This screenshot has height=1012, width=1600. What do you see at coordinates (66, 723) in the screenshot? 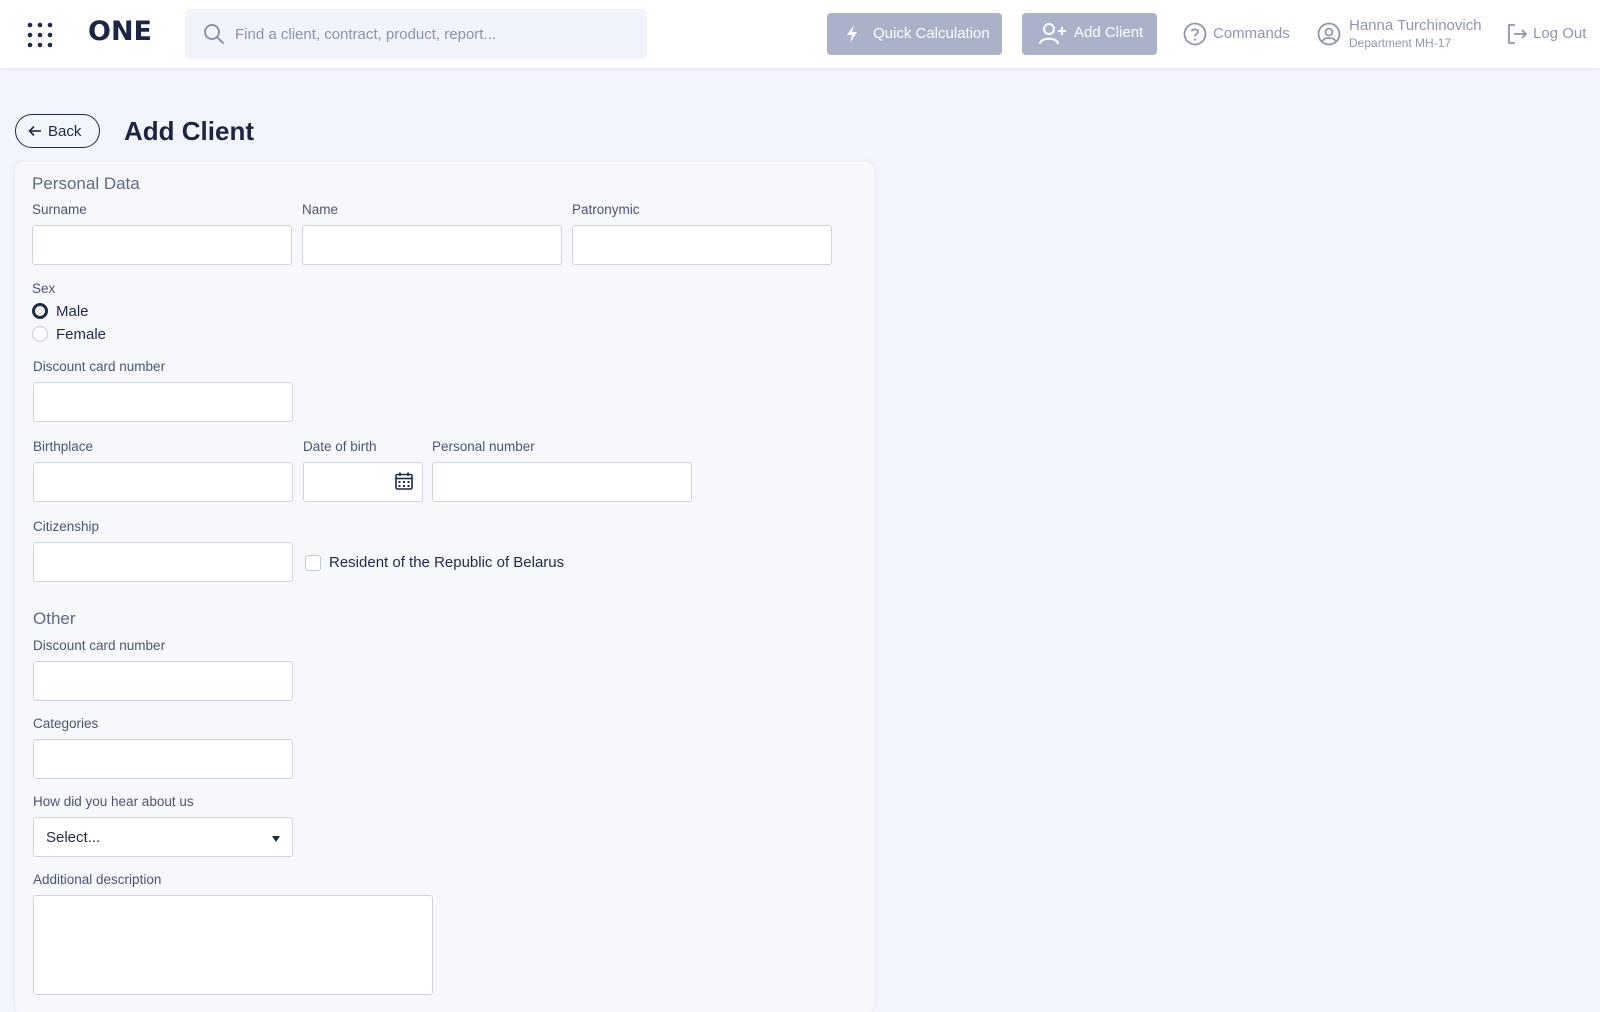
I see `categories-label: Categories` at bounding box center [66, 723].